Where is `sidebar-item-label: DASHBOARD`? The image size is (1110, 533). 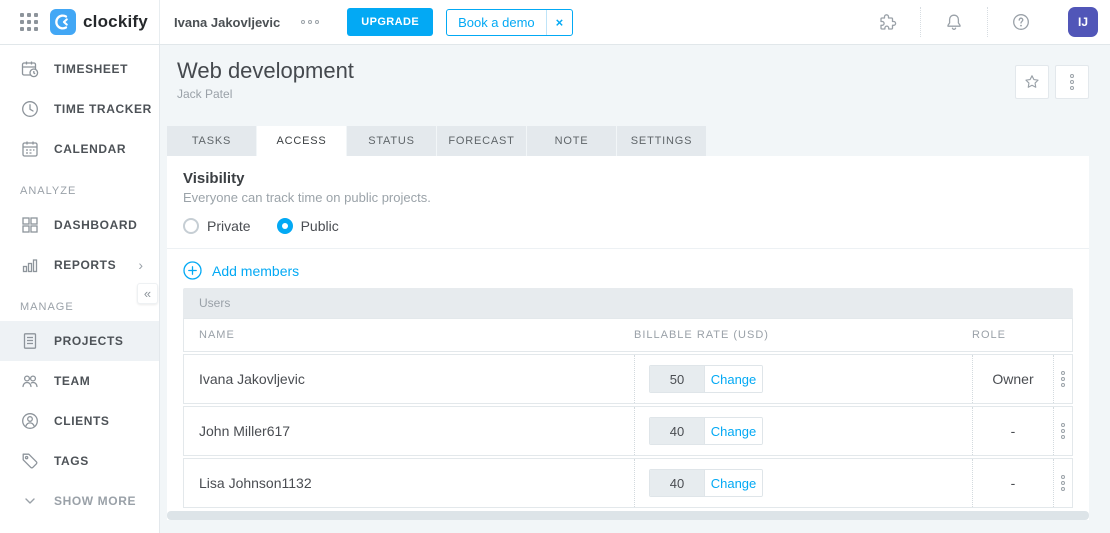 sidebar-item-label: DASHBOARD is located at coordinates (96, 225).